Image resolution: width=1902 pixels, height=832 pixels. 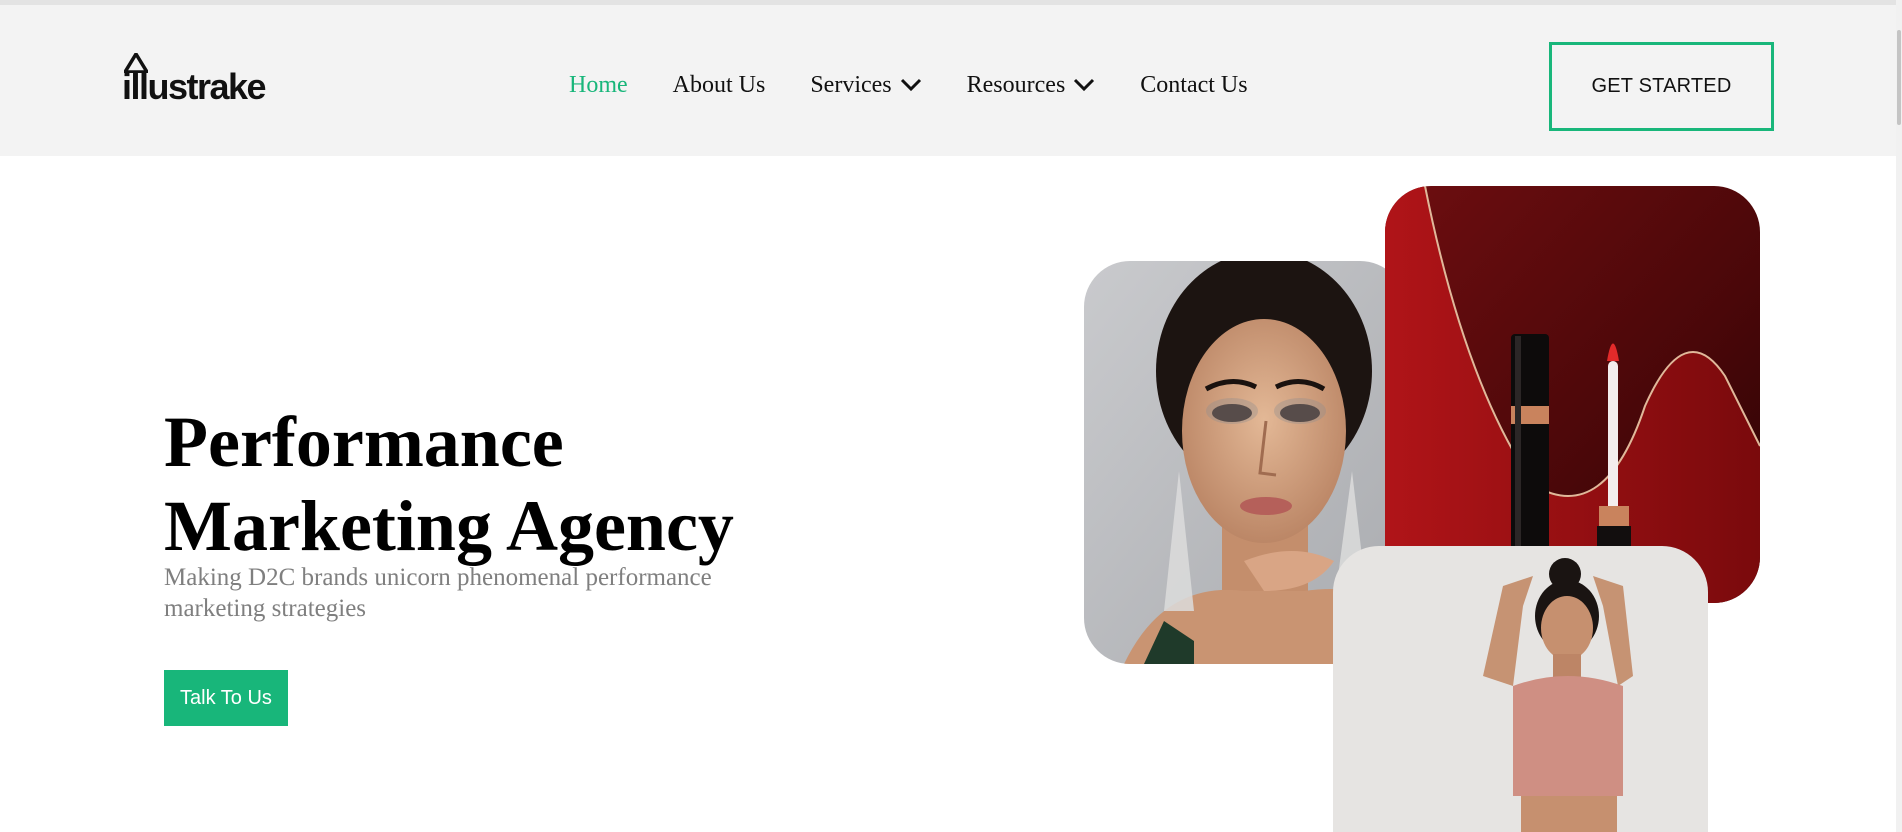 I want to click on nav-label: Contact Us, so click(x=1194, y=84).